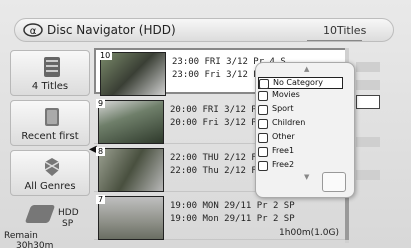 This screenshot has width=411, height=248. I want to click on other-icon, so click(263, 138).